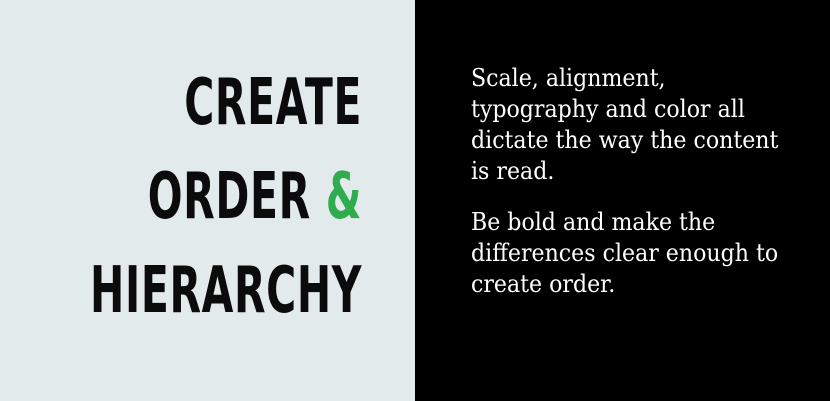 This screenshot has height=401, width=830. I want to click on paragraph-2-line: differences clear enough to, so click(625, 253).